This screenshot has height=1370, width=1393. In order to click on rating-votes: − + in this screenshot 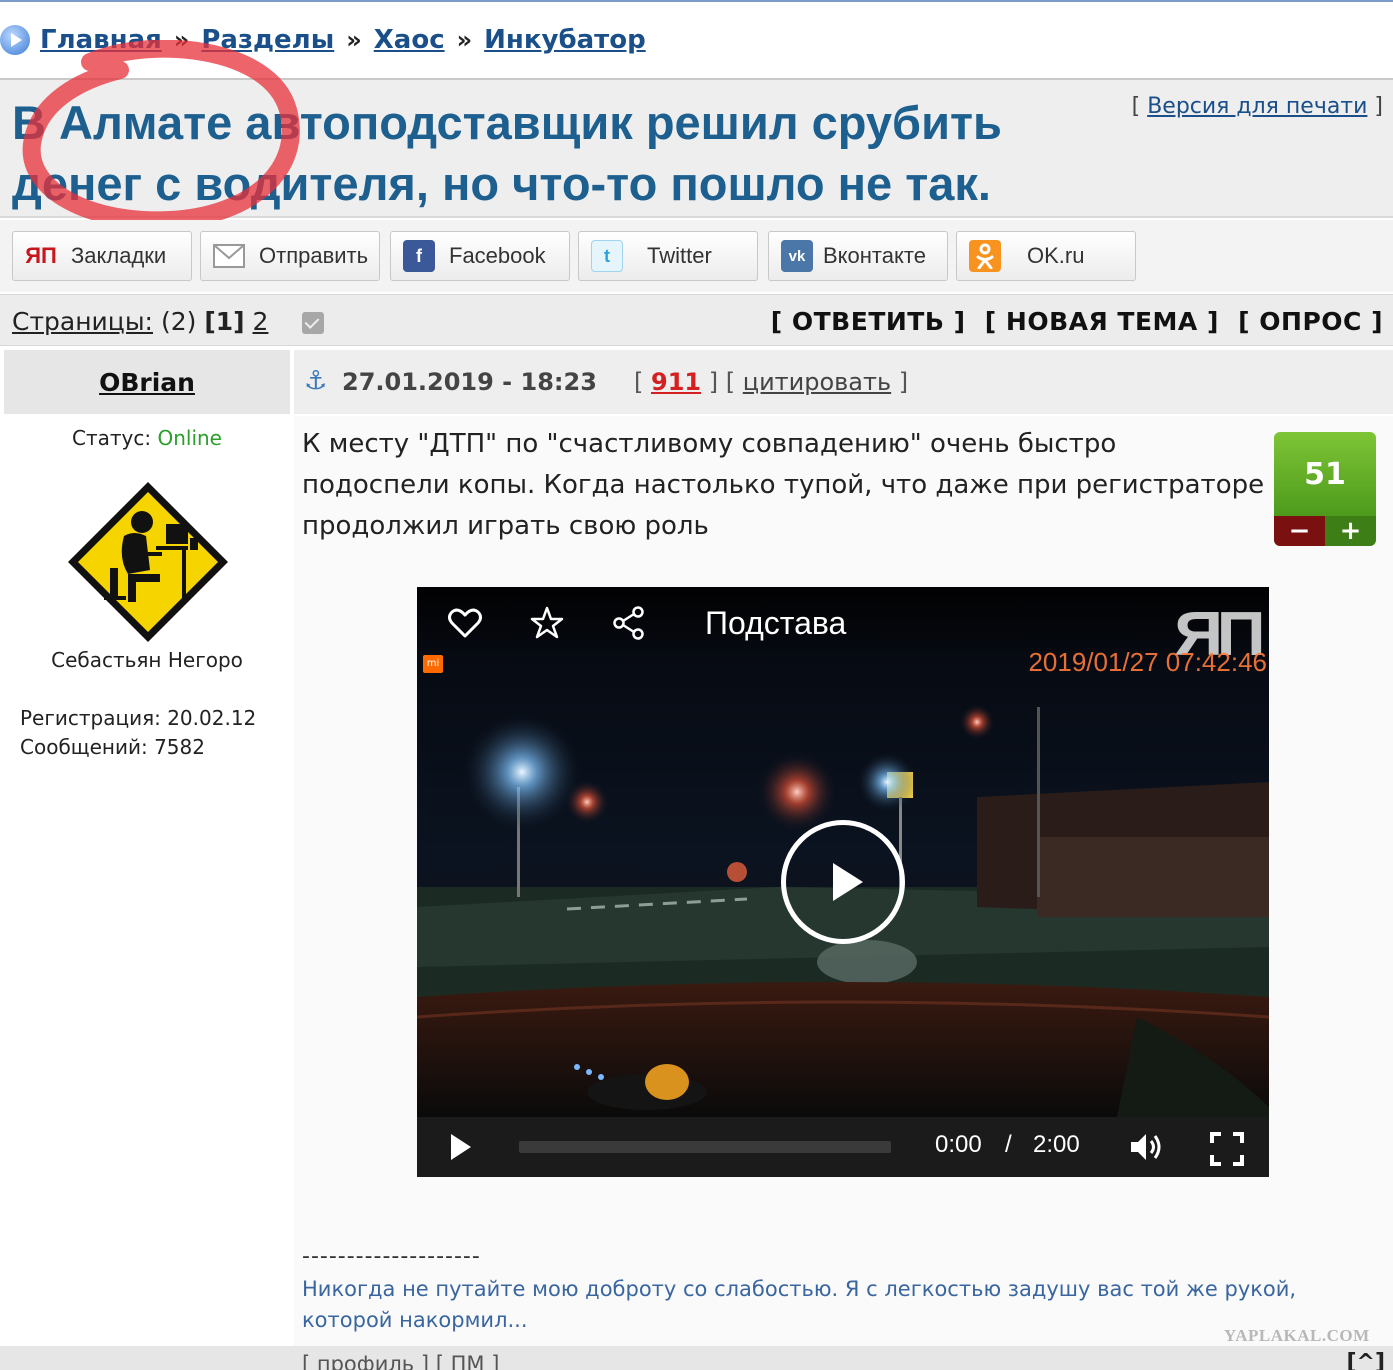, I will do `click(1325, 531)`.